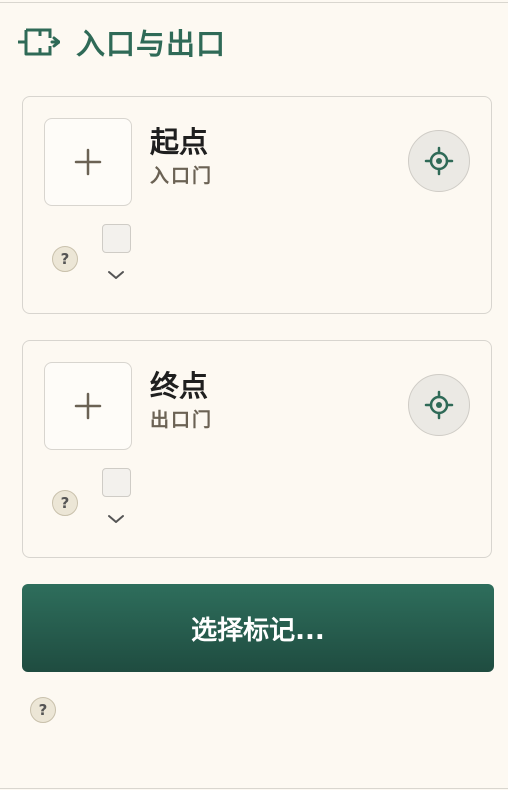 This screenshot has width=508, height=790. What do you see at coordinates (254, 788) in the screenshot?
I see `bottom-divider` at bounding box center [254, 788].